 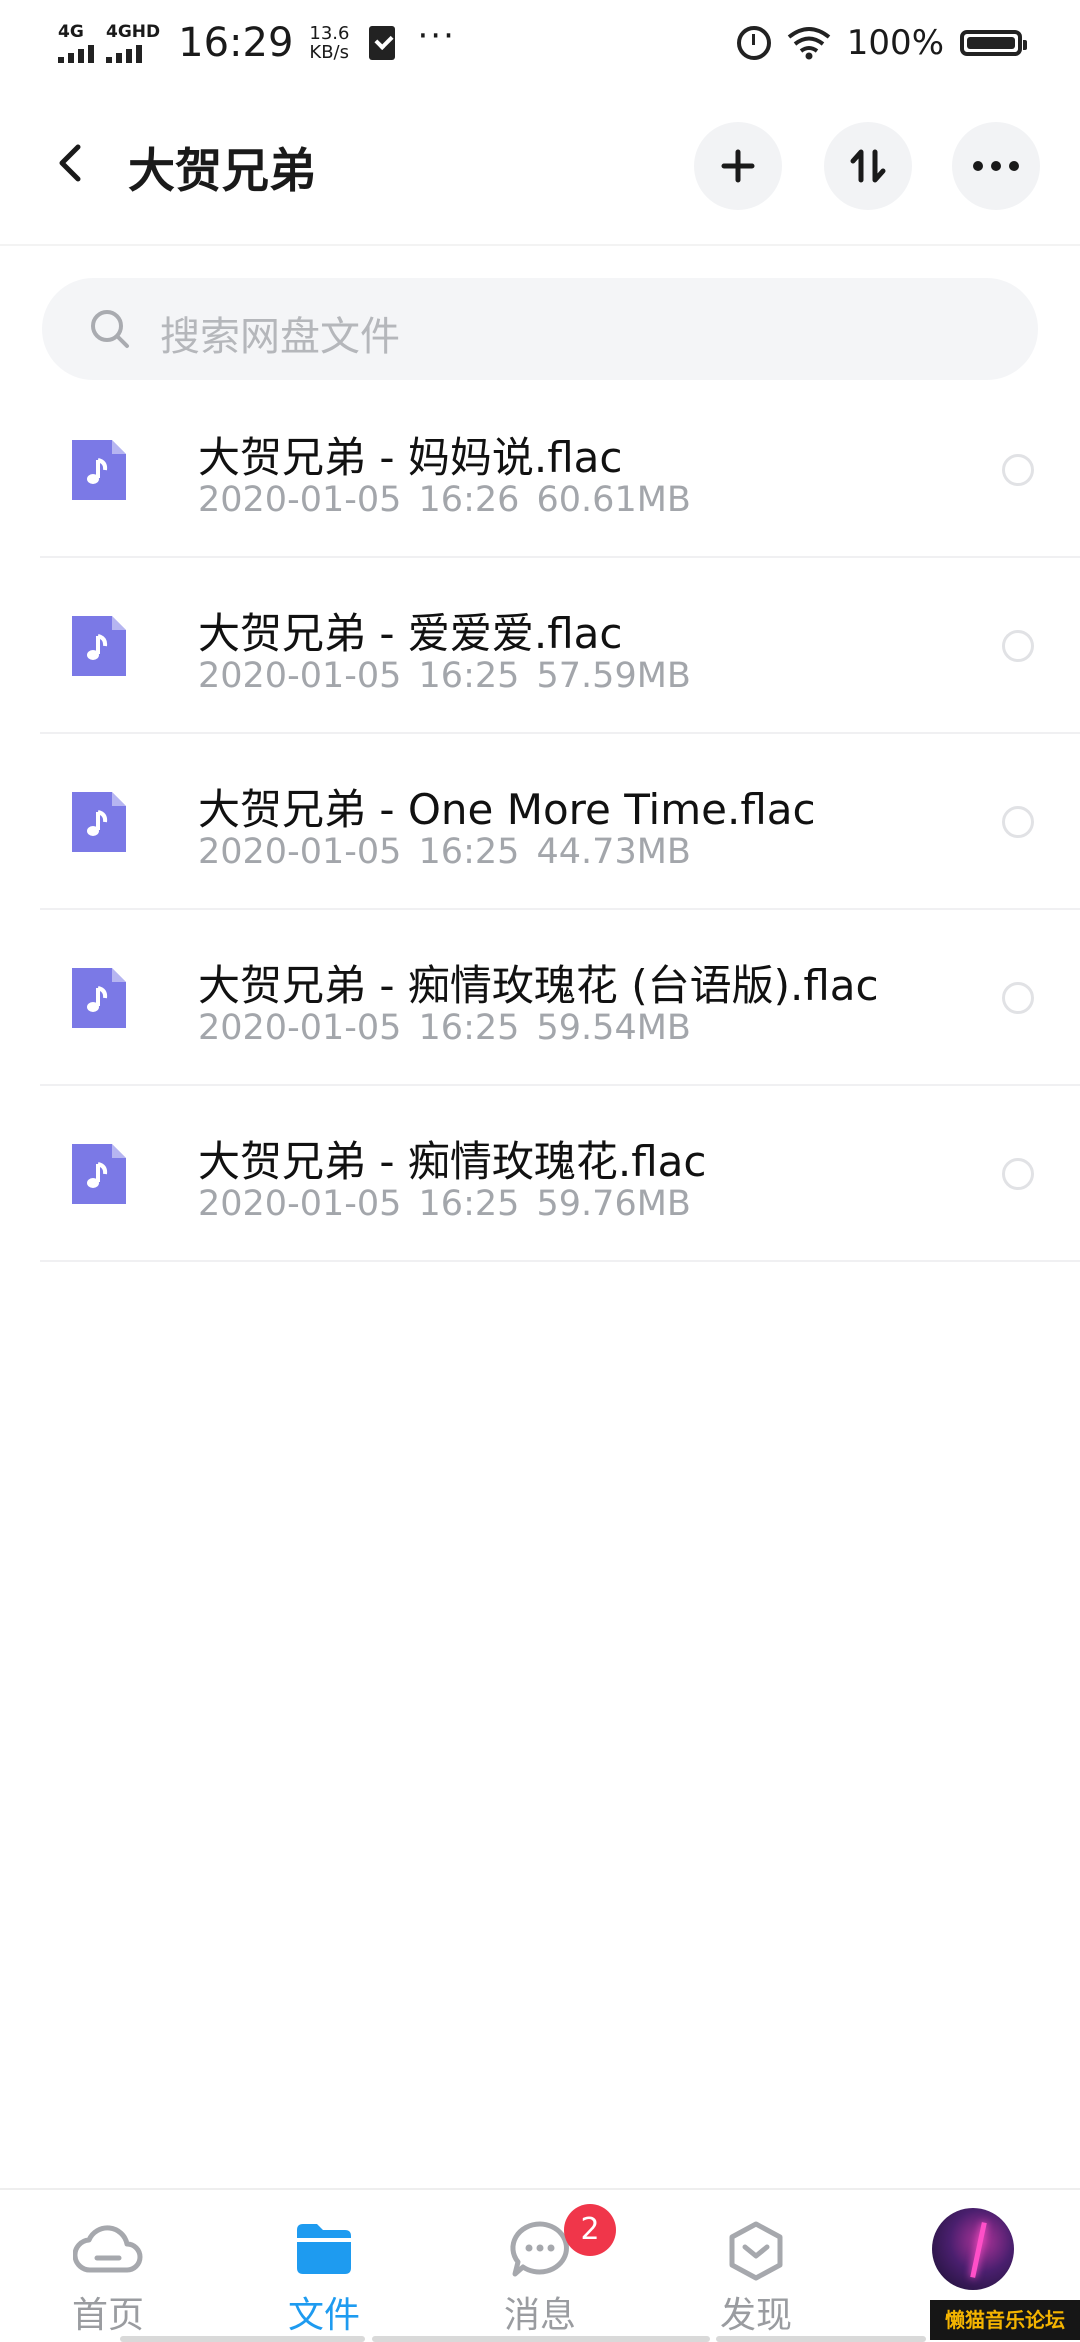 What do you see at coordinates (973, 2249) in the screenshot?
I see `avatar` at bounding box center [973, 2249].